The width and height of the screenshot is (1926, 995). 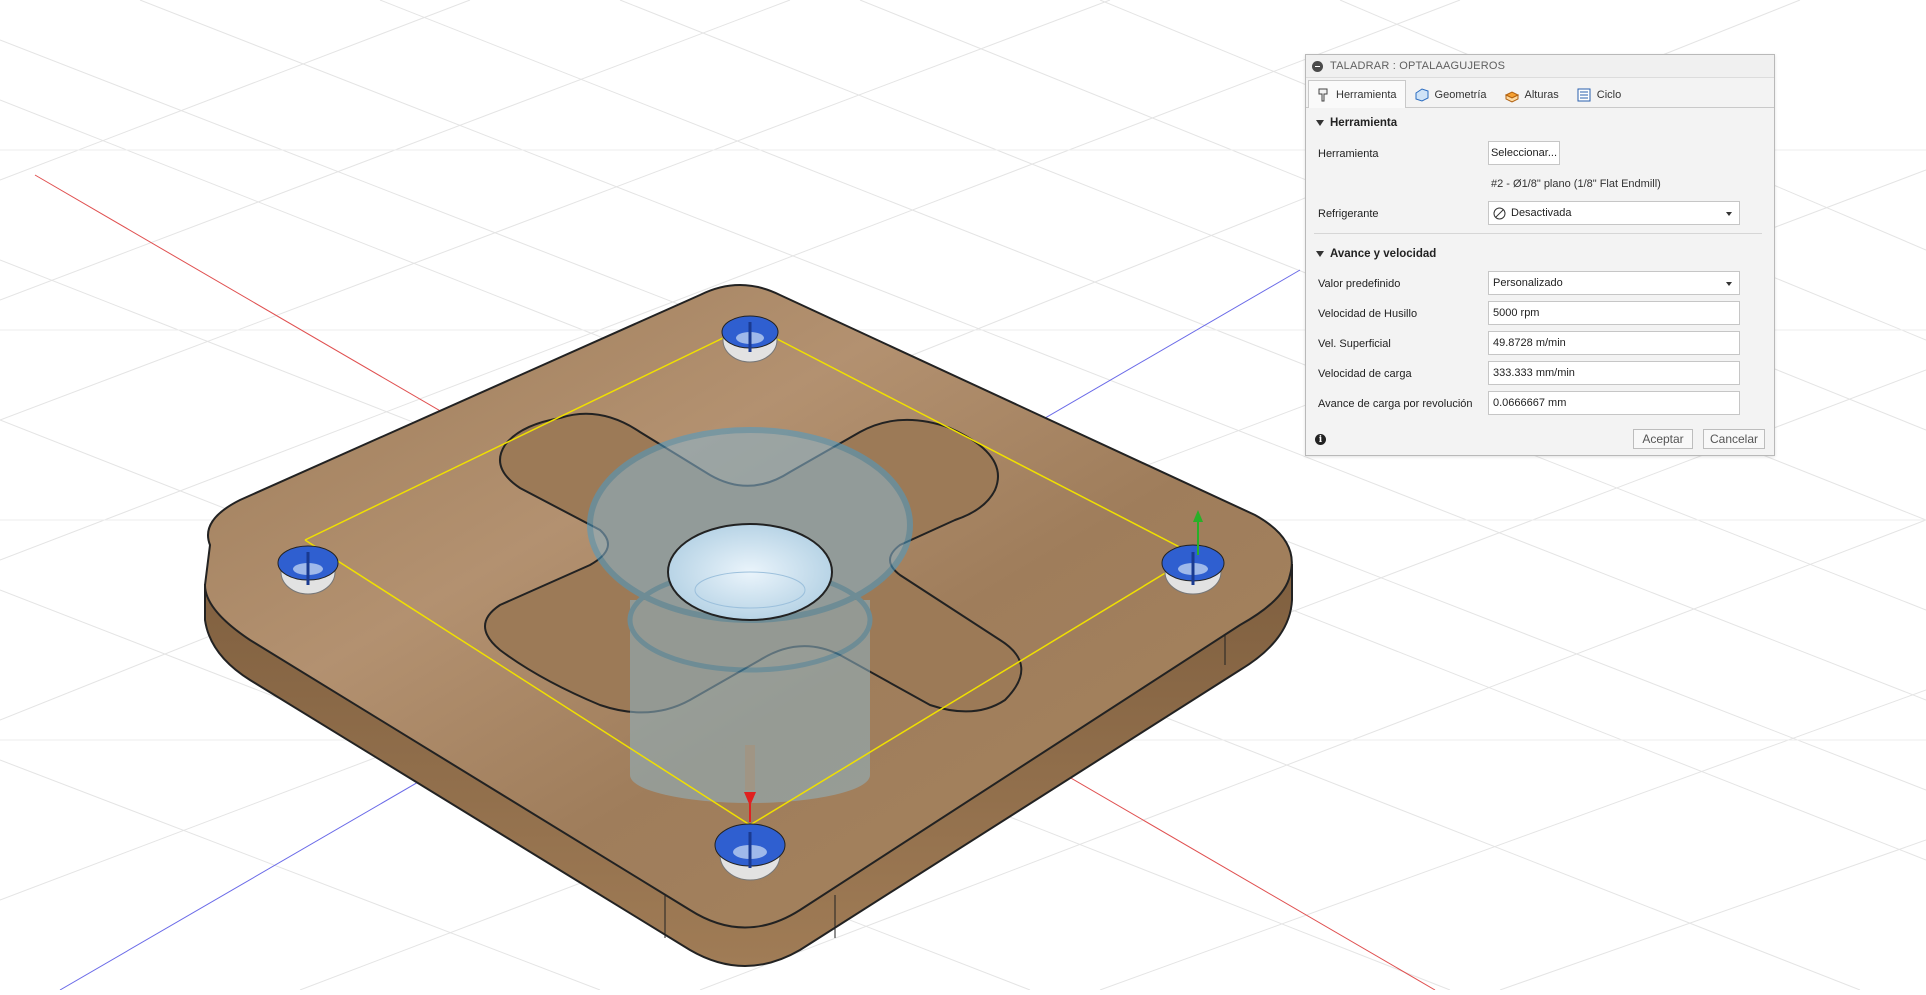 I want to click on feedrate-label: Velocidad de carga, so click(x=1365, y=374).